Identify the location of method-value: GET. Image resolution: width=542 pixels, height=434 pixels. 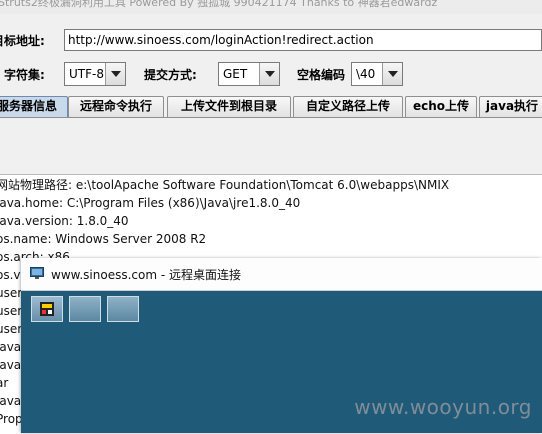
(235, 74).